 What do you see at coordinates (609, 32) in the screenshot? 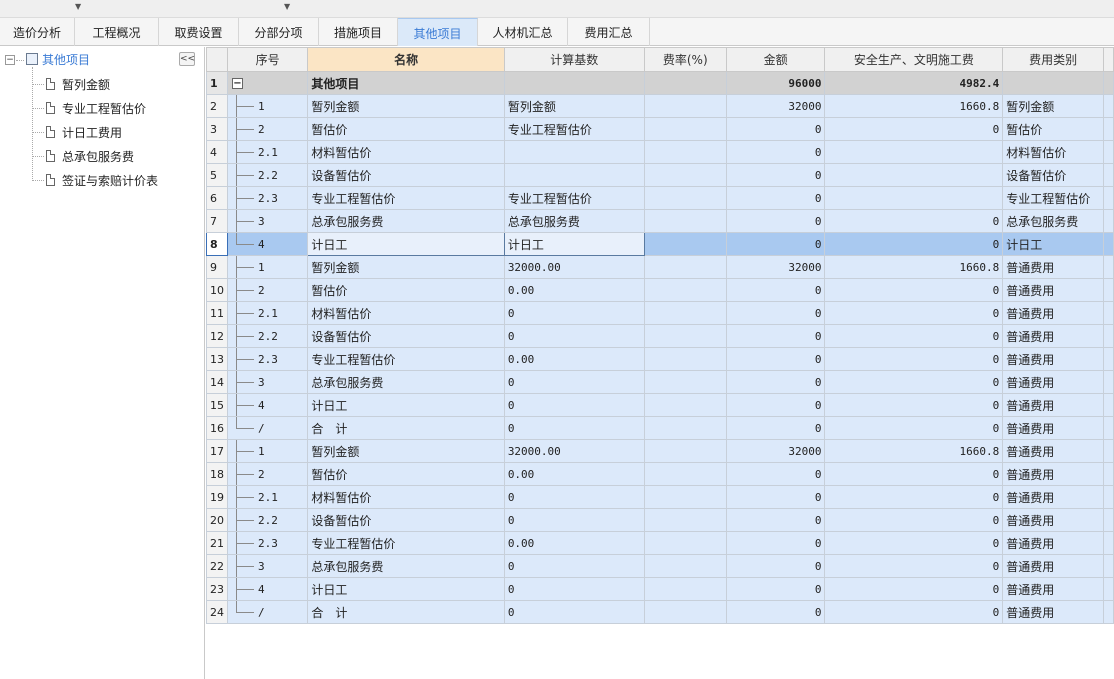
I see `tab-fee-summary: 费用汇总` at bounding box center [609, 32].